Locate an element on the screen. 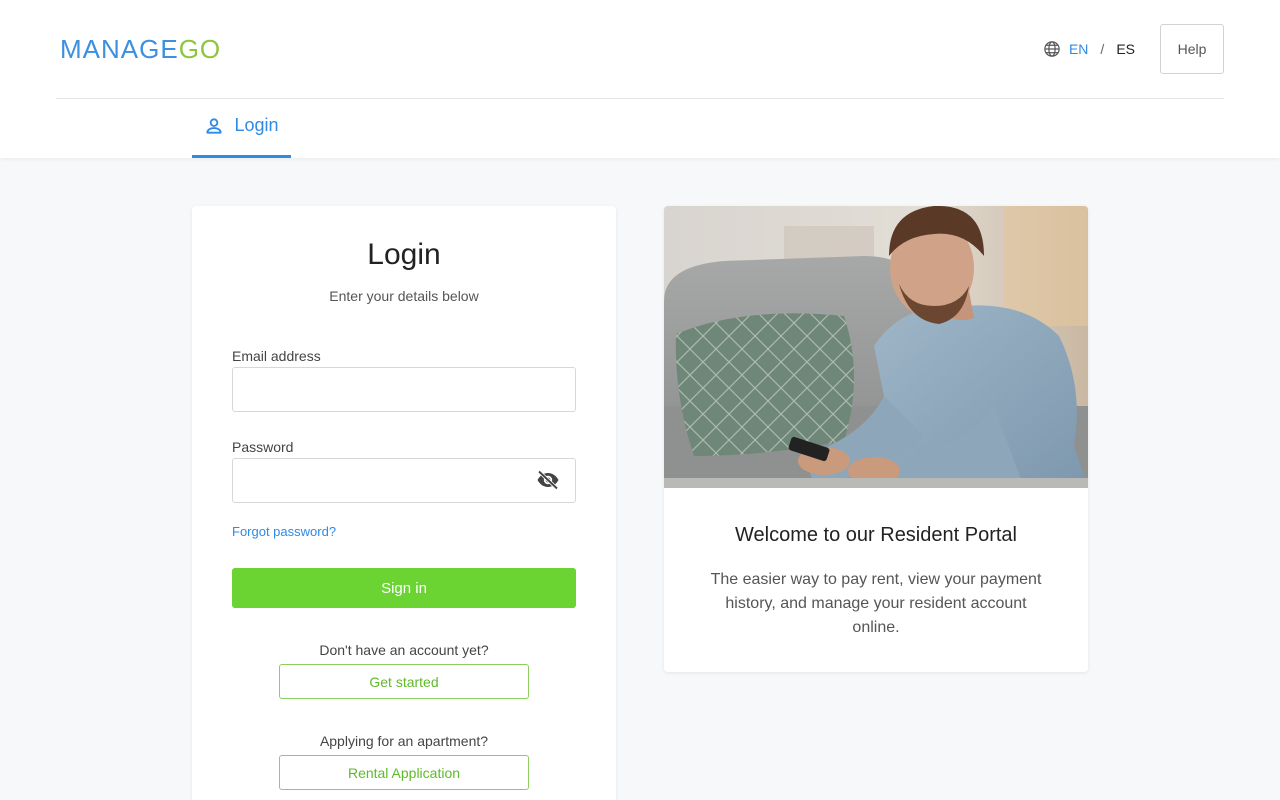 The image size is (1280, 800). login-title: Login is located at coordinates (404, 254).